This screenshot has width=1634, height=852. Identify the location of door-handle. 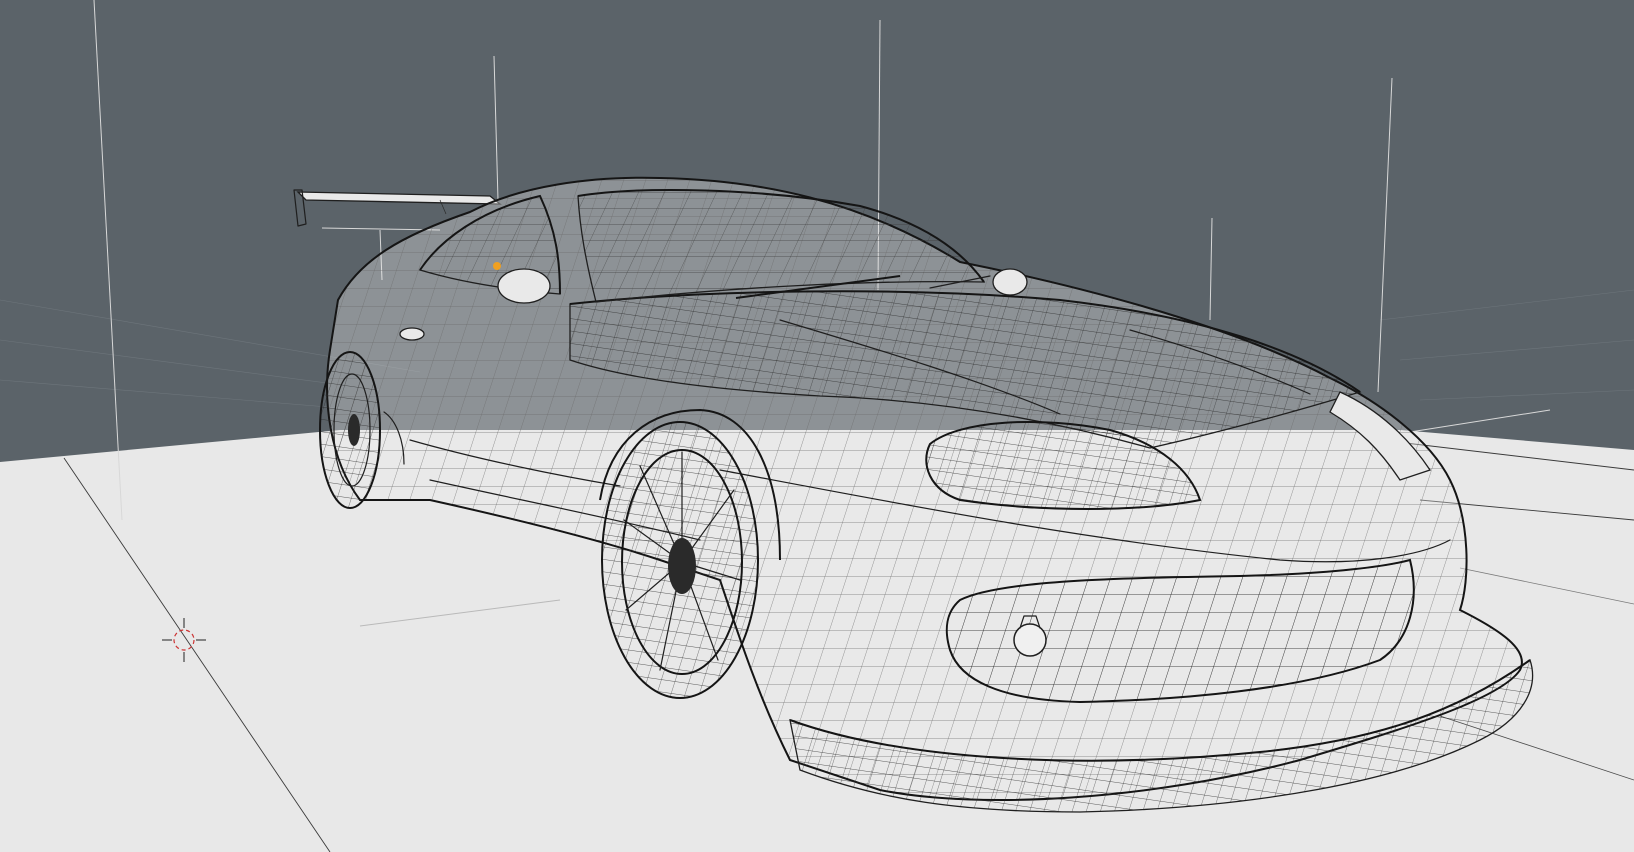
(412, 334).